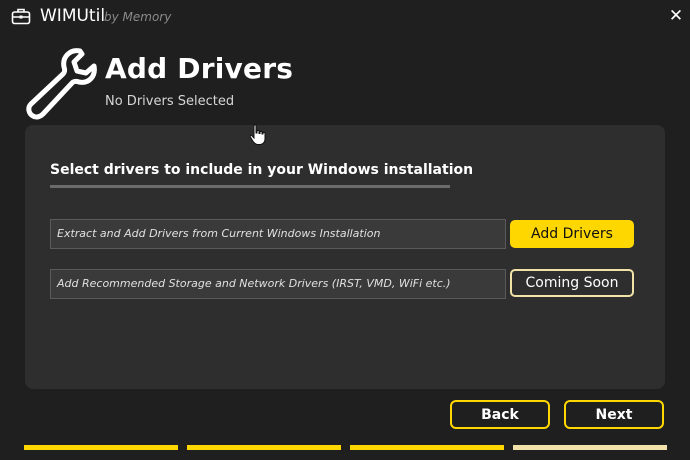  What do you see at coordinates (676, 16) in the screenshot?
I see `close-icon: ✕` at bounding box center [676, 16].